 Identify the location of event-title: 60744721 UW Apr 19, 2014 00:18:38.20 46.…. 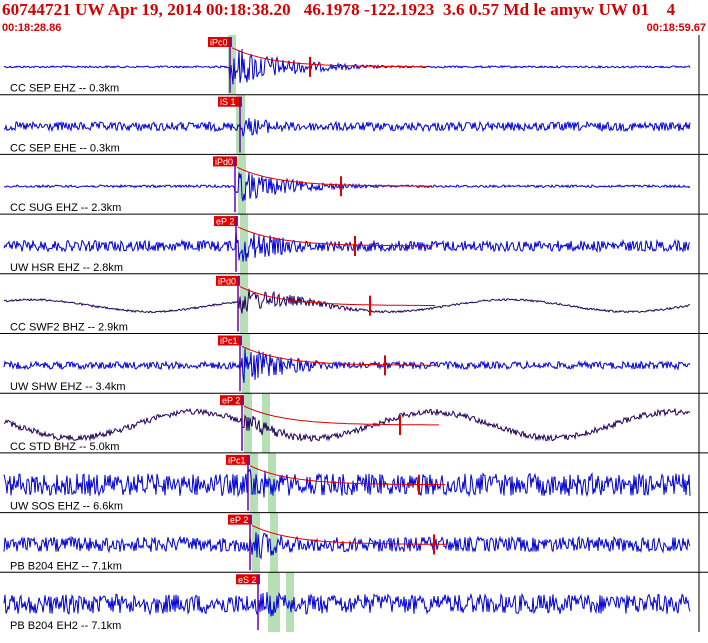
(339, 9).